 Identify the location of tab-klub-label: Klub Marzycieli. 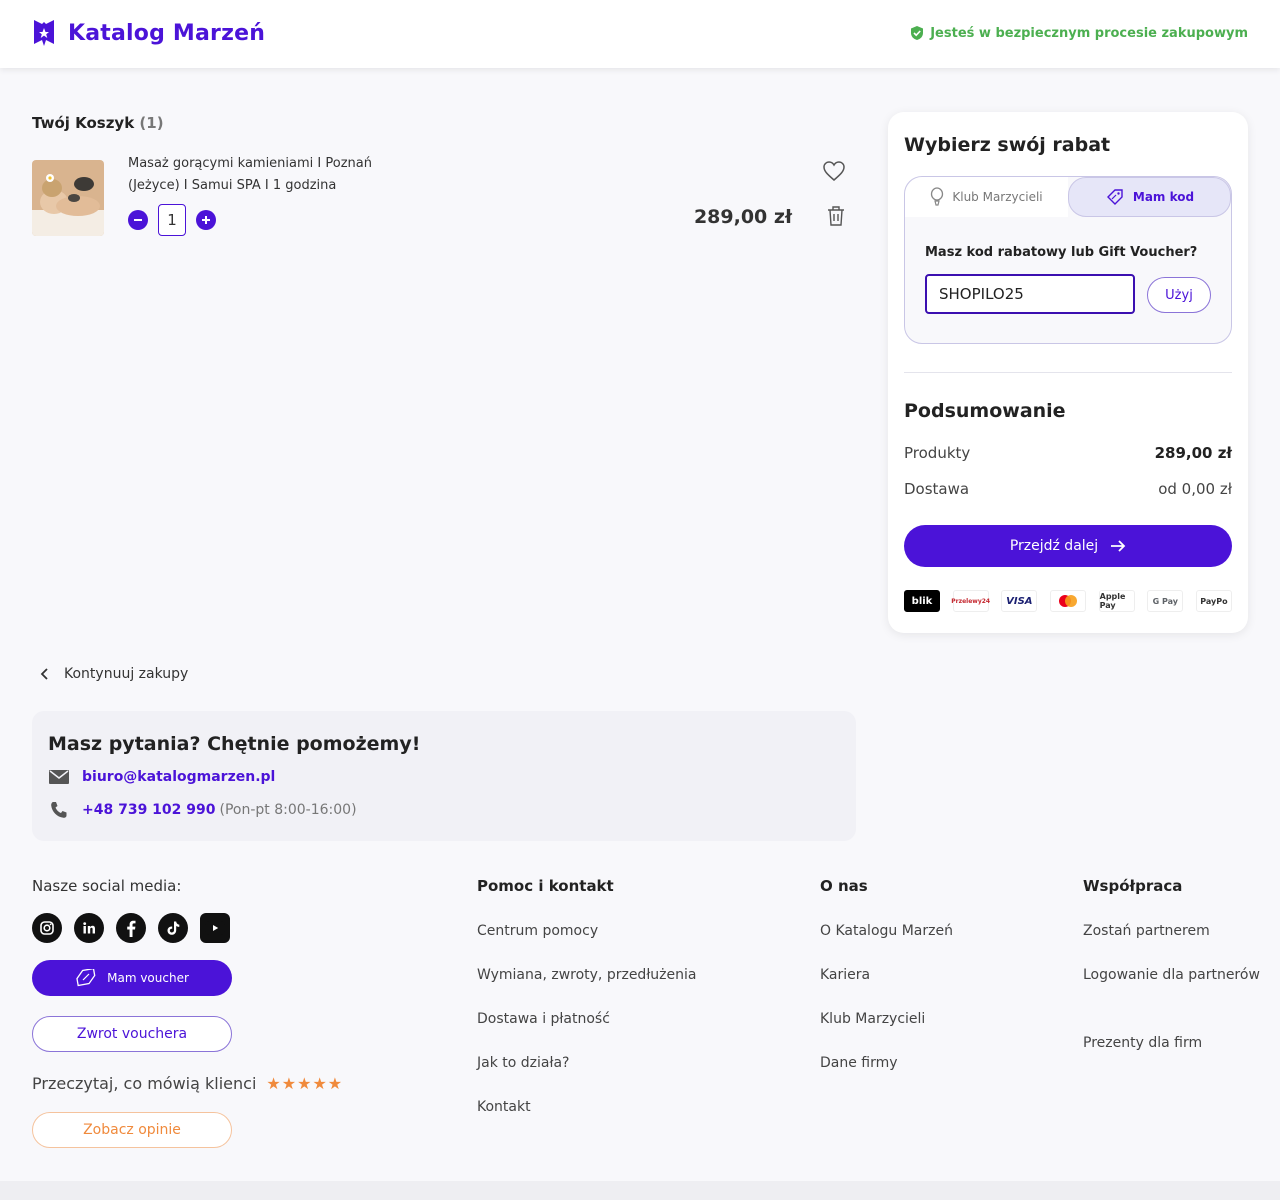
(997, 197).